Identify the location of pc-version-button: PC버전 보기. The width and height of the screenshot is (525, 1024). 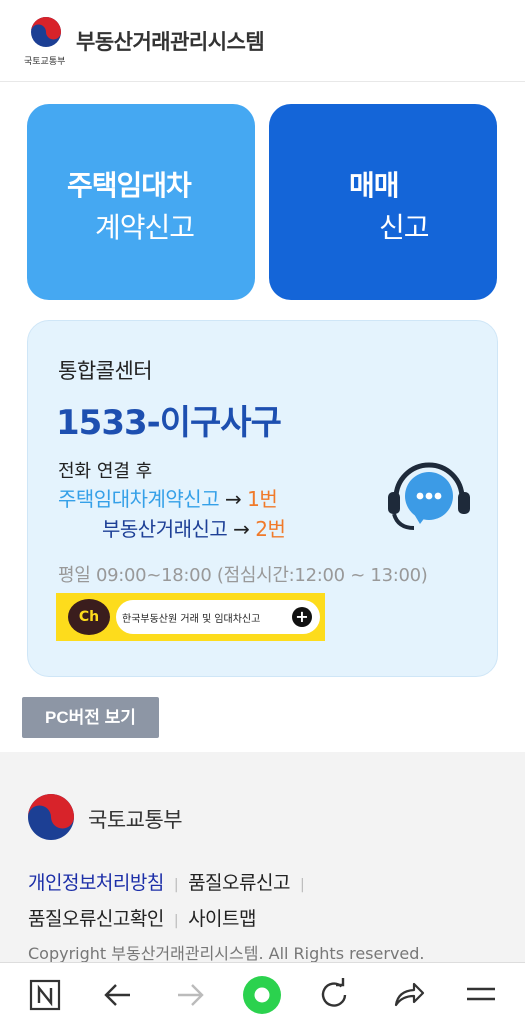
(90, 717).